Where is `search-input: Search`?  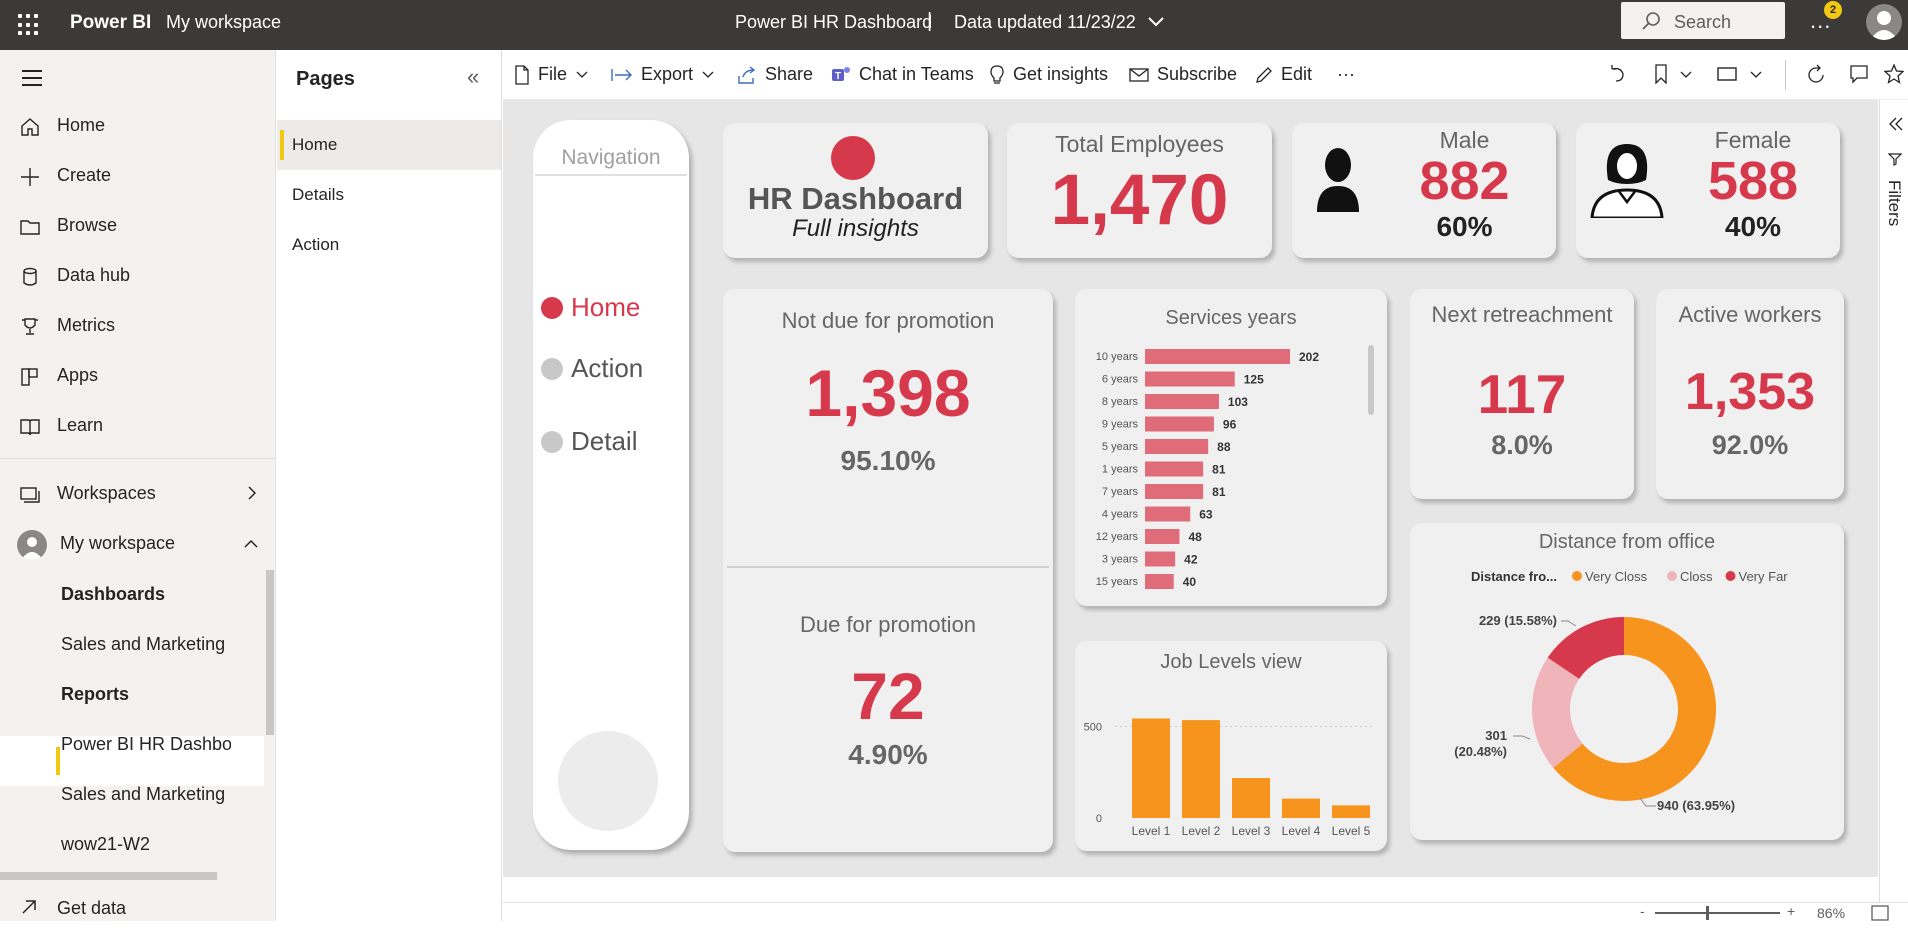 search-input: Search is located at coordinates (1703, 20).